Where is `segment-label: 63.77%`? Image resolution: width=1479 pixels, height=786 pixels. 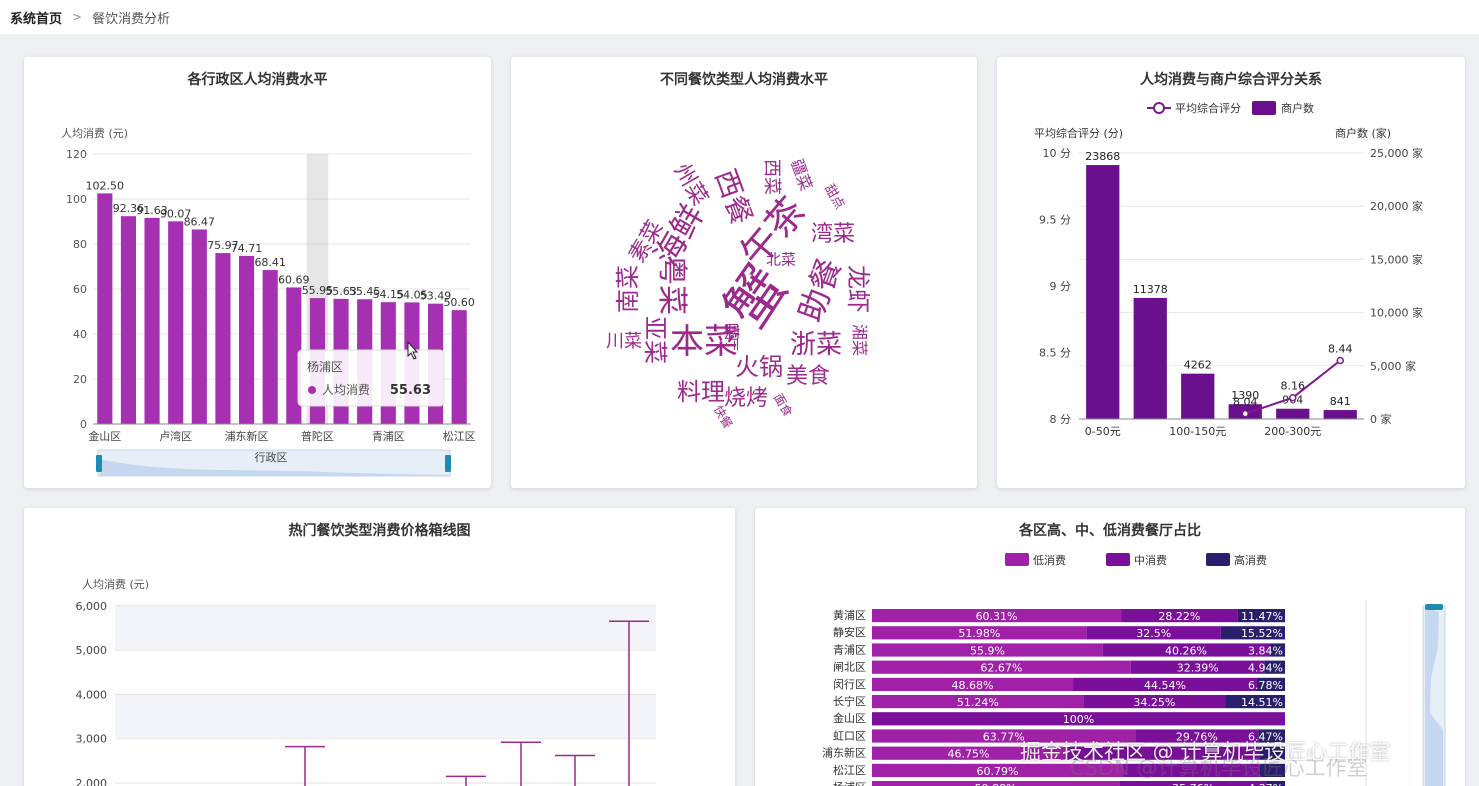 segment-label: 63.77% is located at coordinates (1004, 736).